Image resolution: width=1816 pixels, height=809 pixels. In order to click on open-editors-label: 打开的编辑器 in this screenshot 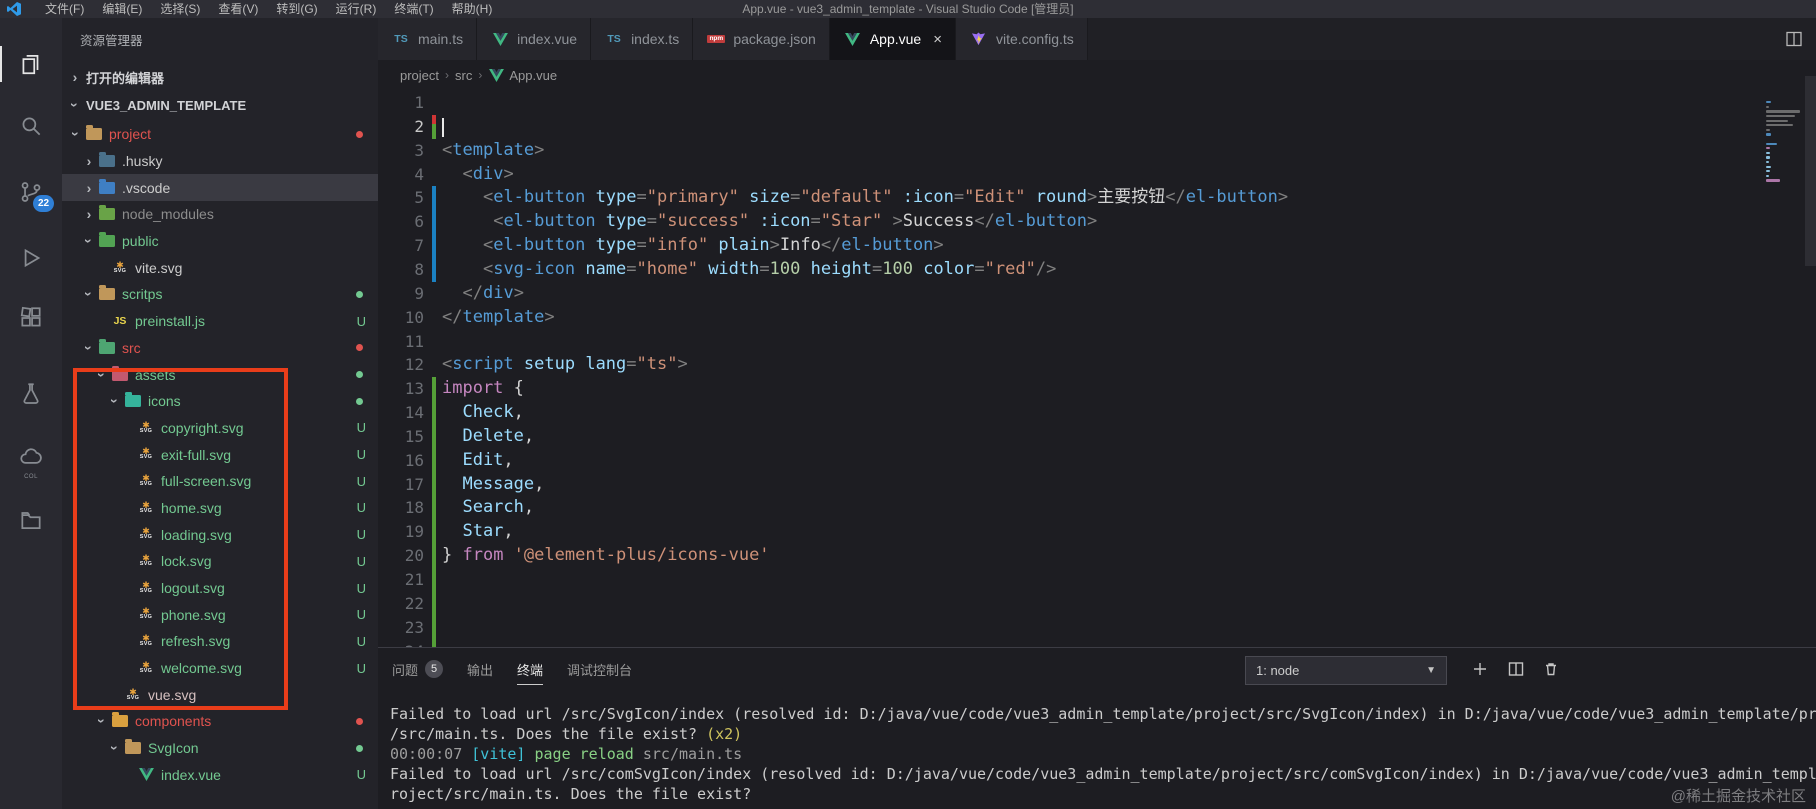, I will do `click(125, 78)`.